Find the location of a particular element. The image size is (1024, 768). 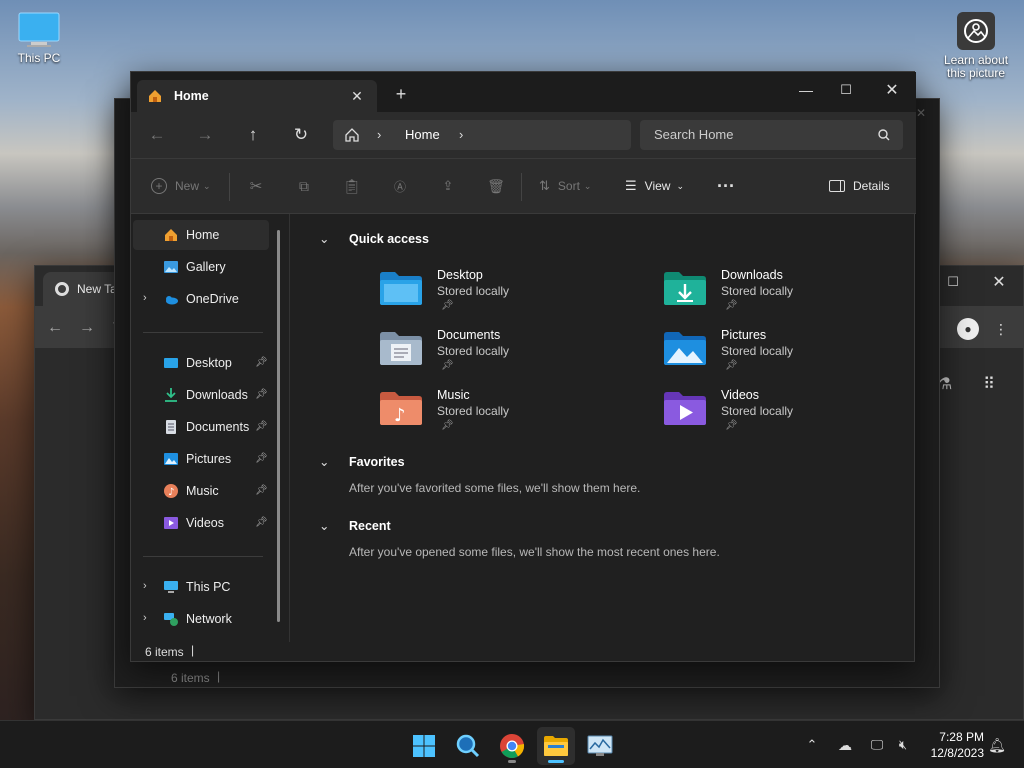

quick-access-pictures: Pictures Stored locally 📌︎ is located at coordinates (793, 356).